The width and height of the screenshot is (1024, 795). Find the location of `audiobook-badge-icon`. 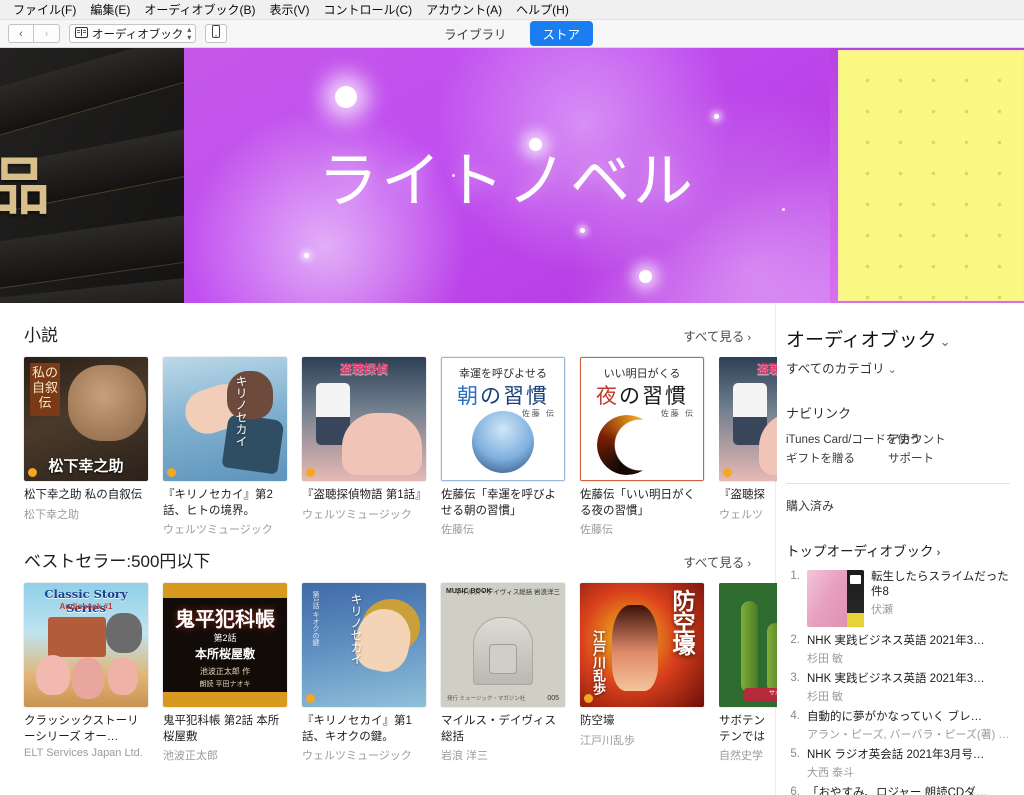

audiobook-badge-icon is located at coordinates (171, 472).